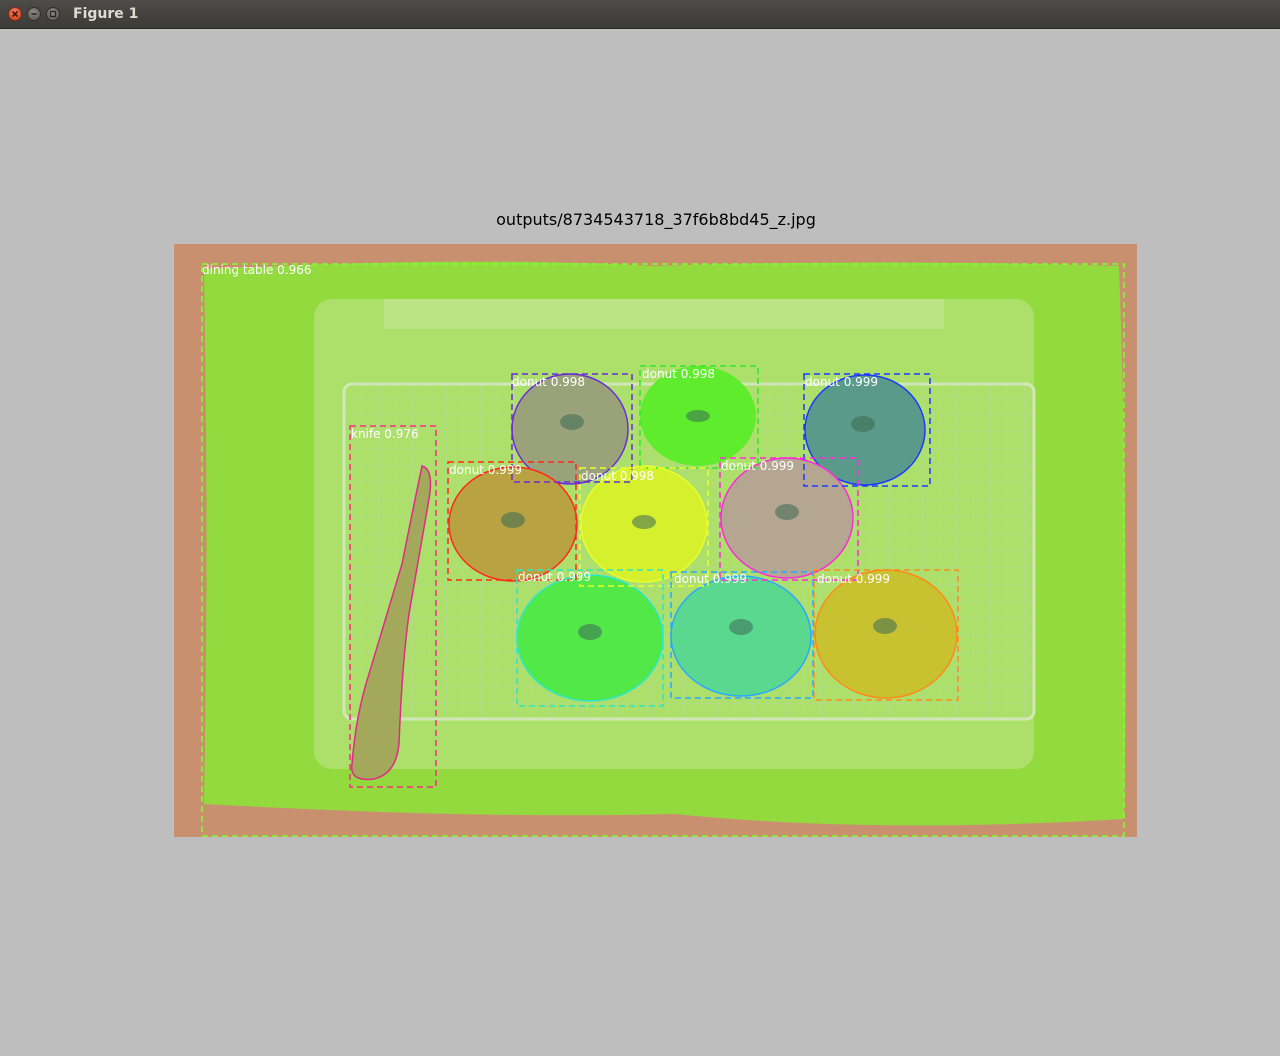 The image size is (1280, 1056). I want to click on label-donut-4: donut 0.999, so click(485, 470).